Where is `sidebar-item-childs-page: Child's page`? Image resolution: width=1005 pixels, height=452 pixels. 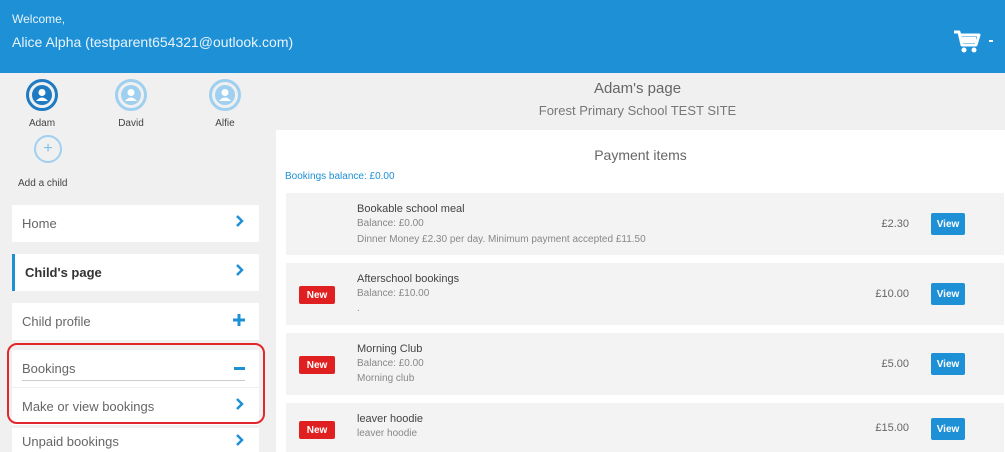
sidebar-item-childs-page: Child's page is located at coordinates (135, 272).